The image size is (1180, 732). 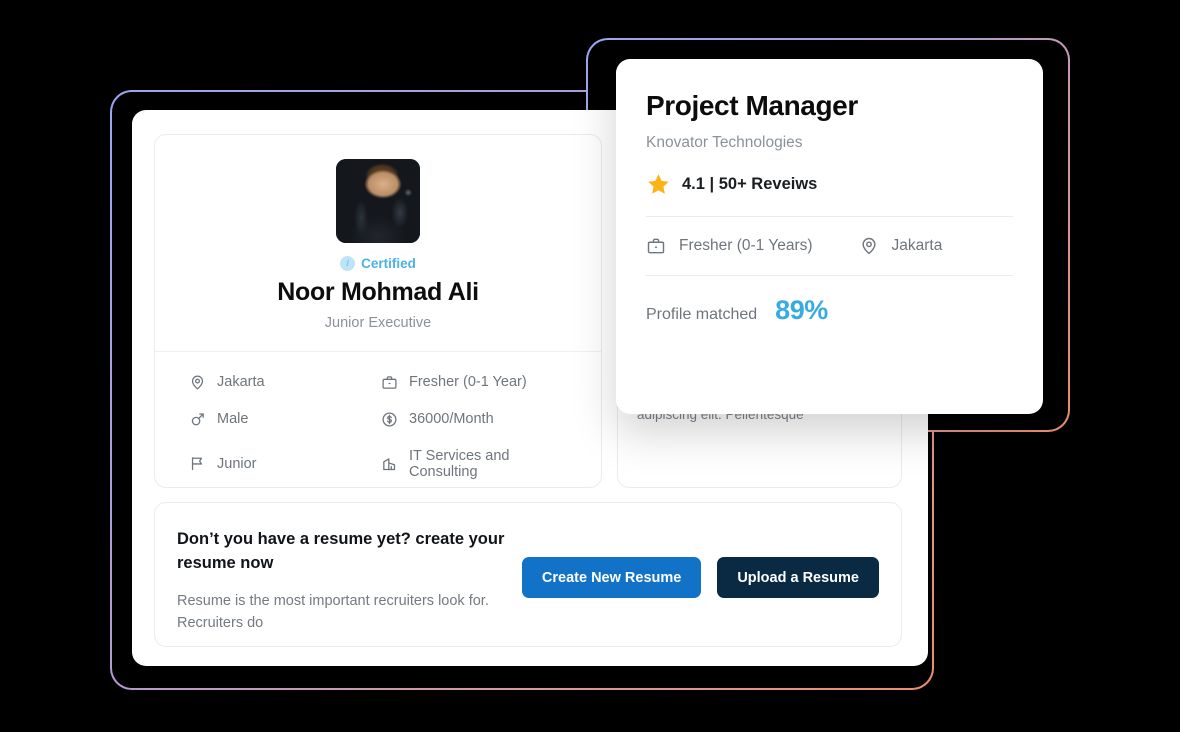 What do you see at coordinates (658, 184) in the screenshot?
I see `star-icon` at bounding box center [658, 184].